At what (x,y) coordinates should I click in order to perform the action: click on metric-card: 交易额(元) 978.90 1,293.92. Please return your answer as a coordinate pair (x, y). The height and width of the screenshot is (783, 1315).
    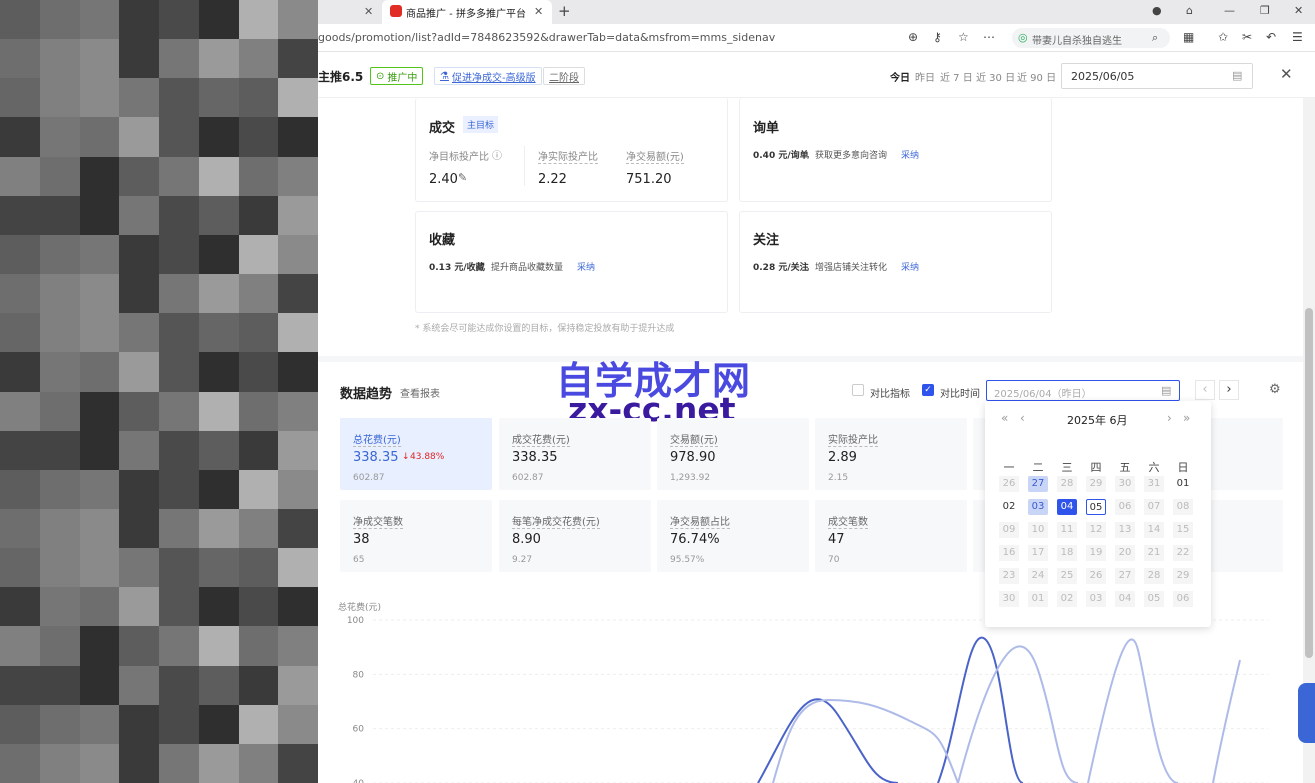
    Looking at the image, I should click on (733, 454).